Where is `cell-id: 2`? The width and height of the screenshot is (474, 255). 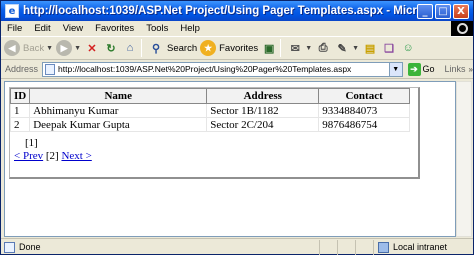 cell-id: 2 is located at coordinates (20, 124).